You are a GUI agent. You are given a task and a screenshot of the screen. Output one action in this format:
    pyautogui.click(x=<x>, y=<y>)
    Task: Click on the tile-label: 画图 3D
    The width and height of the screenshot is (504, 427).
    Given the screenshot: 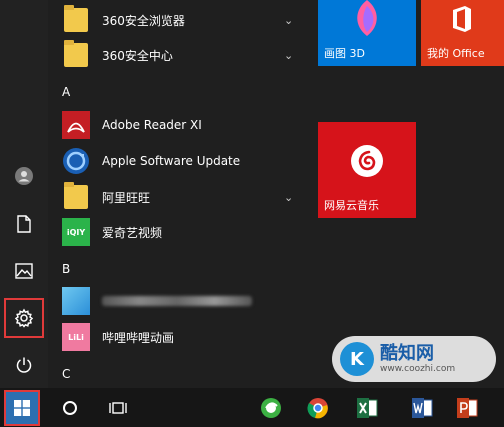 What is the action you would take?
    pyautogui.click(x=344, y=53)
    